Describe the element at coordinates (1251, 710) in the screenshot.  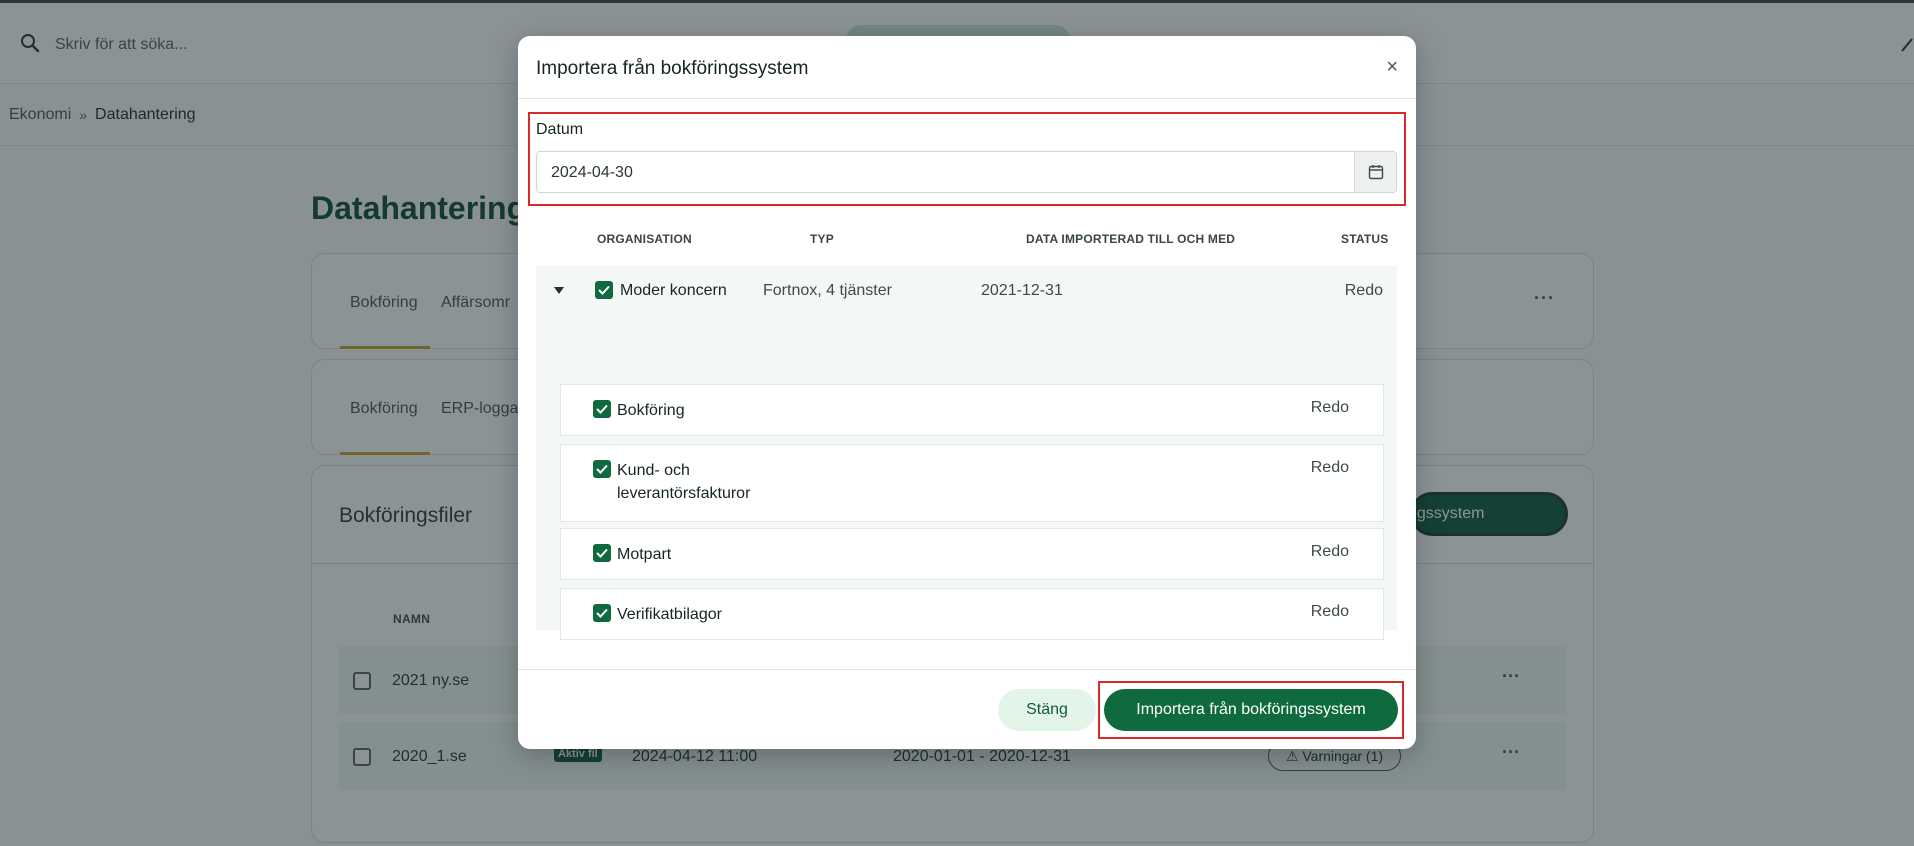
I see `import-button: Importera från bokföringssystem` at that location.